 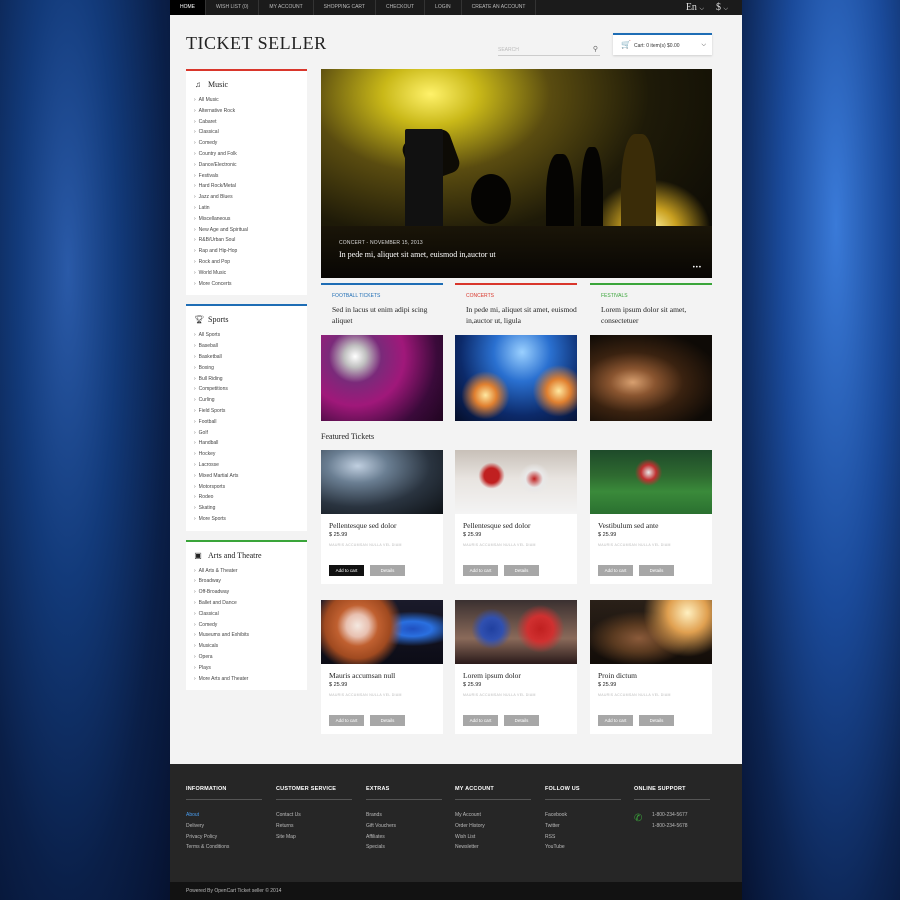 What do you see at coordinates (250, 335) in the screenshot?
I see `category-link: All Sports` at bounding box center [250, 335].